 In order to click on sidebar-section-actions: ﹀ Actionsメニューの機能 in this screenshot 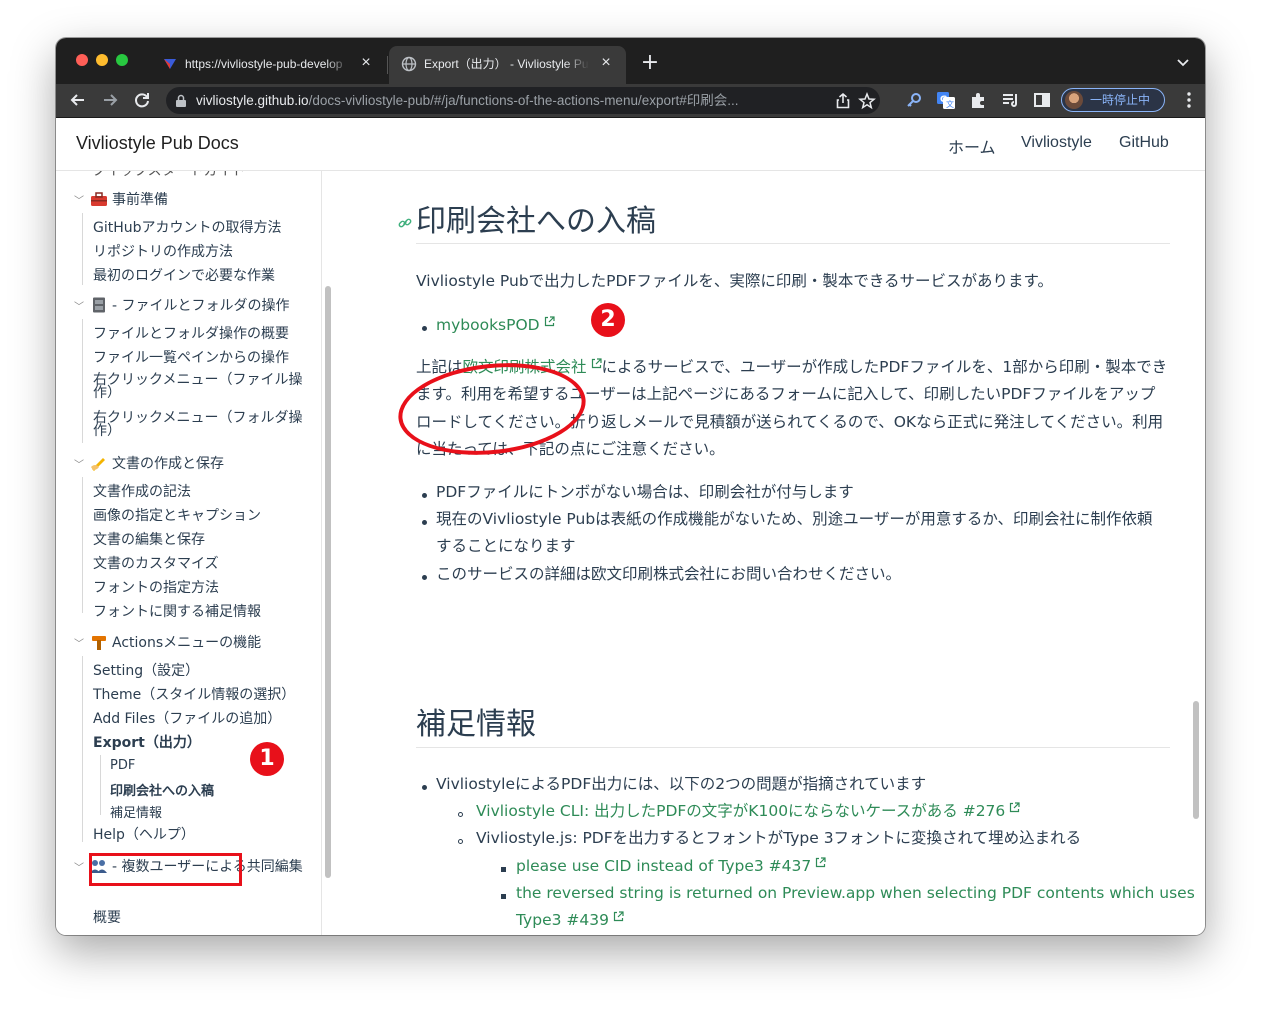, I will do `click(167, 642)`.